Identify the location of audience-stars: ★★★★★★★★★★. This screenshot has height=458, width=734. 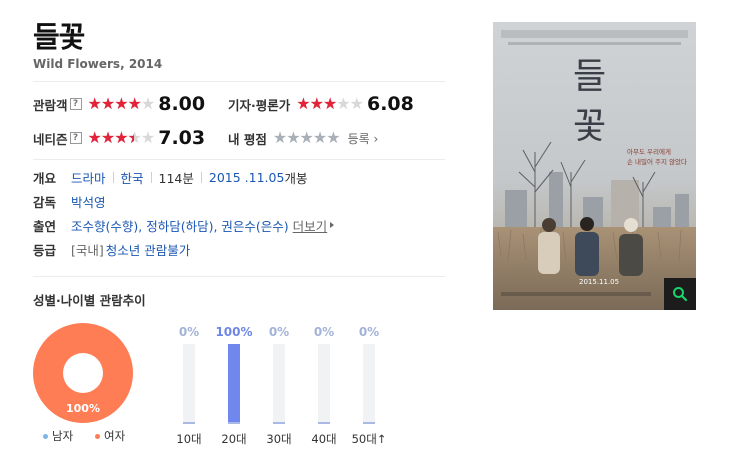
(121, 103).